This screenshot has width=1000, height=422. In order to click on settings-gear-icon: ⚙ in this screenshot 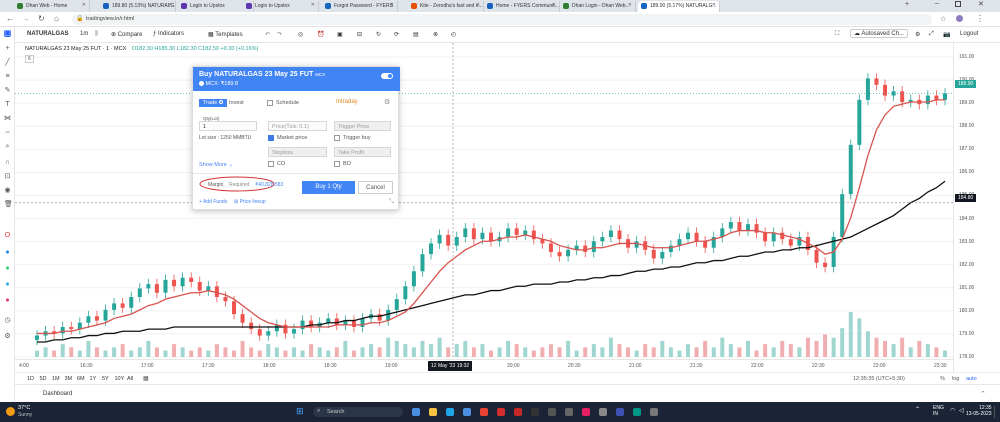, I will do `click(917, 34)`.